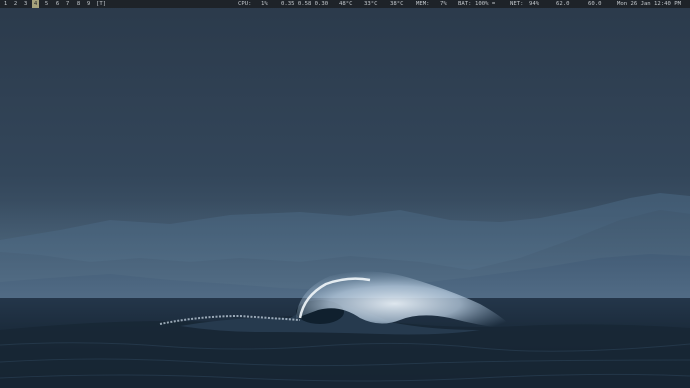 This screenshot has height=388, width=690. I want to click on workspace-5-tag: 5, so click(46, 4).